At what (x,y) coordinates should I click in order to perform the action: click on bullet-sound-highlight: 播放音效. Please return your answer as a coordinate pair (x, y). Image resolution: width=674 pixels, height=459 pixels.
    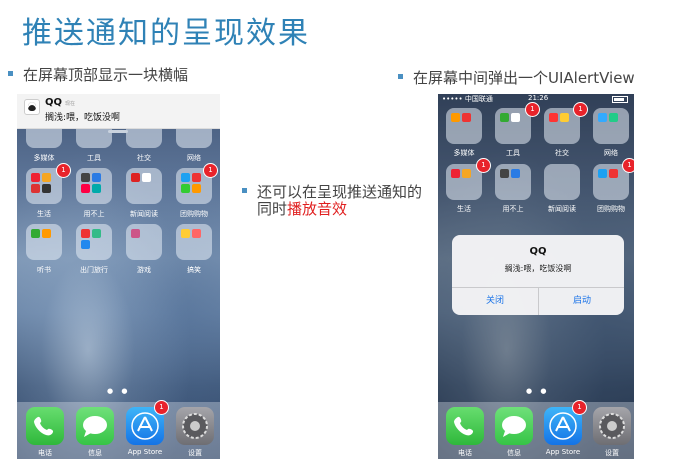
    Looking at the image, I should click on (317, 209).